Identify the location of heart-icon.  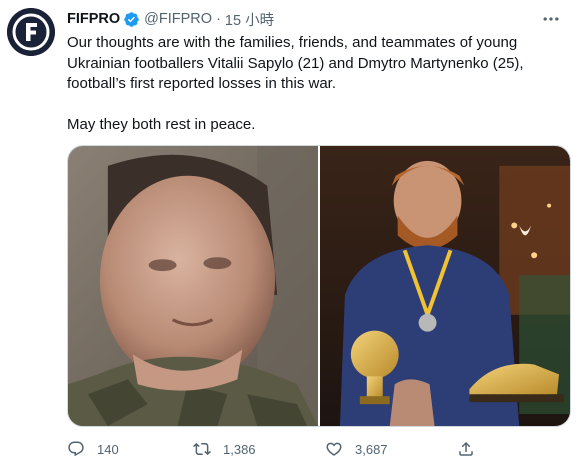
(334, 449).